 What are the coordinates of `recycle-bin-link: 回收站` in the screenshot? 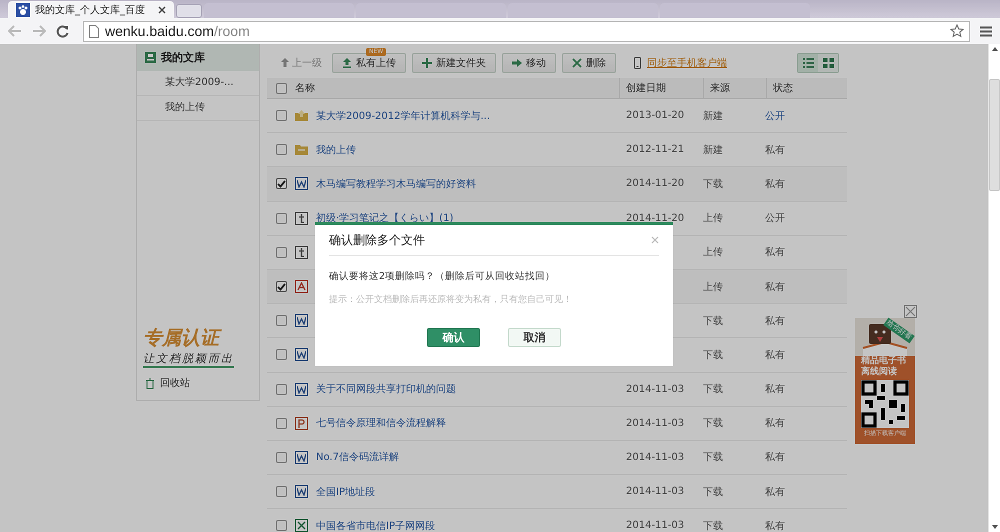 It's located at (198, 379).